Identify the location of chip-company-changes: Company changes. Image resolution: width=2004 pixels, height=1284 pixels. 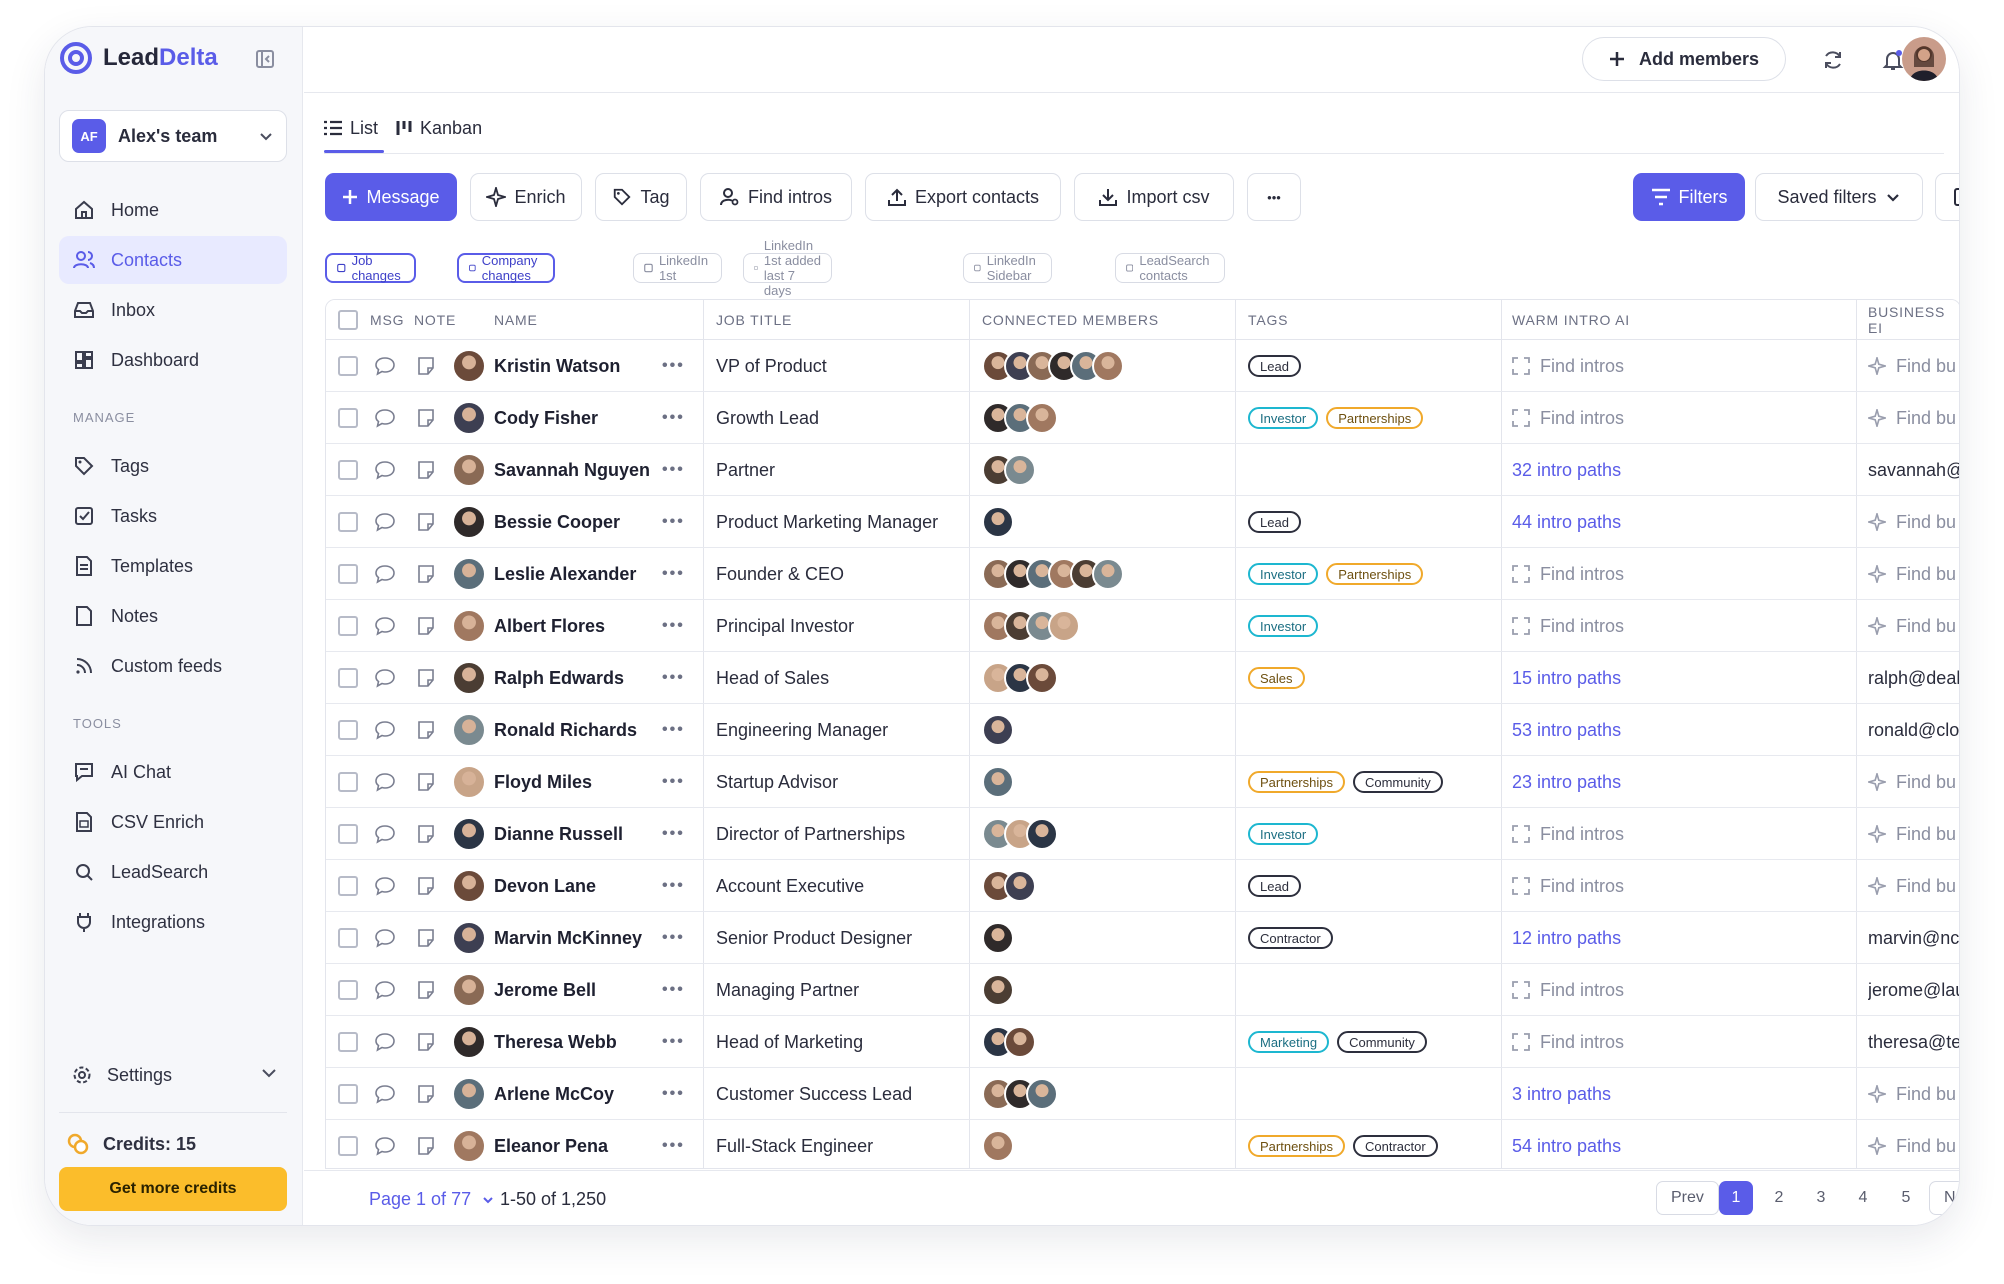
(506, 268).